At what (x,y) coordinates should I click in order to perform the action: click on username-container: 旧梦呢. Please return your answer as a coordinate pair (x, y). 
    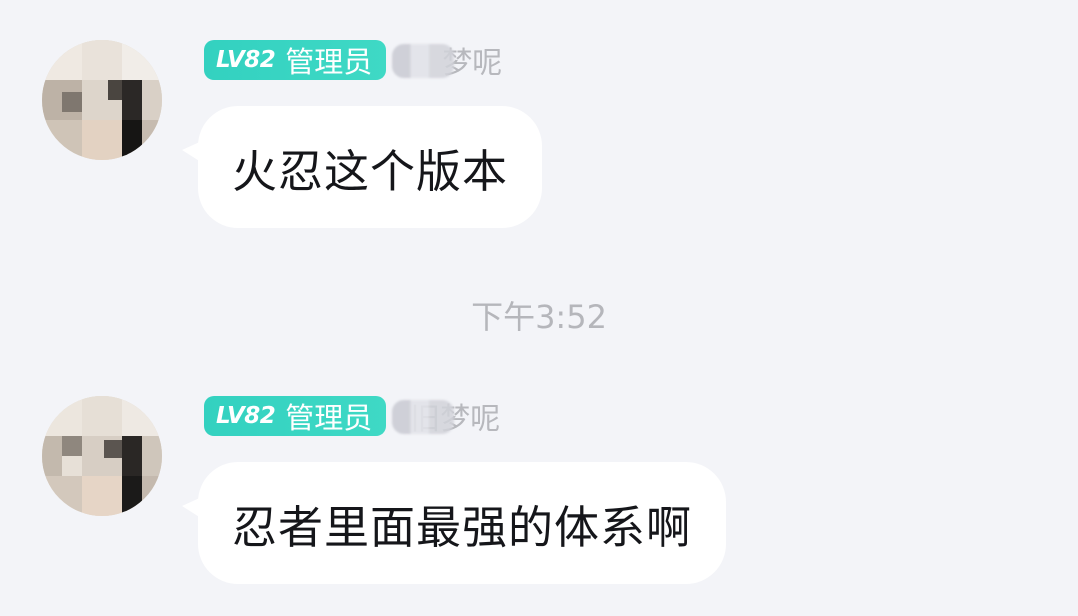
    Looking at the image, I should click on (446, 416).